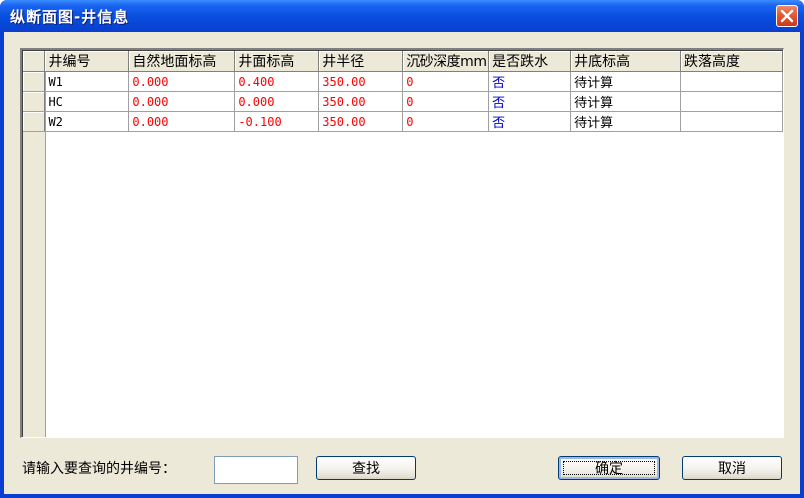 This screenshot has height=498, width=804. I want to click on table-row: W1 0.000 0.400 350.00 0 否 待计算, so click(403, 81).